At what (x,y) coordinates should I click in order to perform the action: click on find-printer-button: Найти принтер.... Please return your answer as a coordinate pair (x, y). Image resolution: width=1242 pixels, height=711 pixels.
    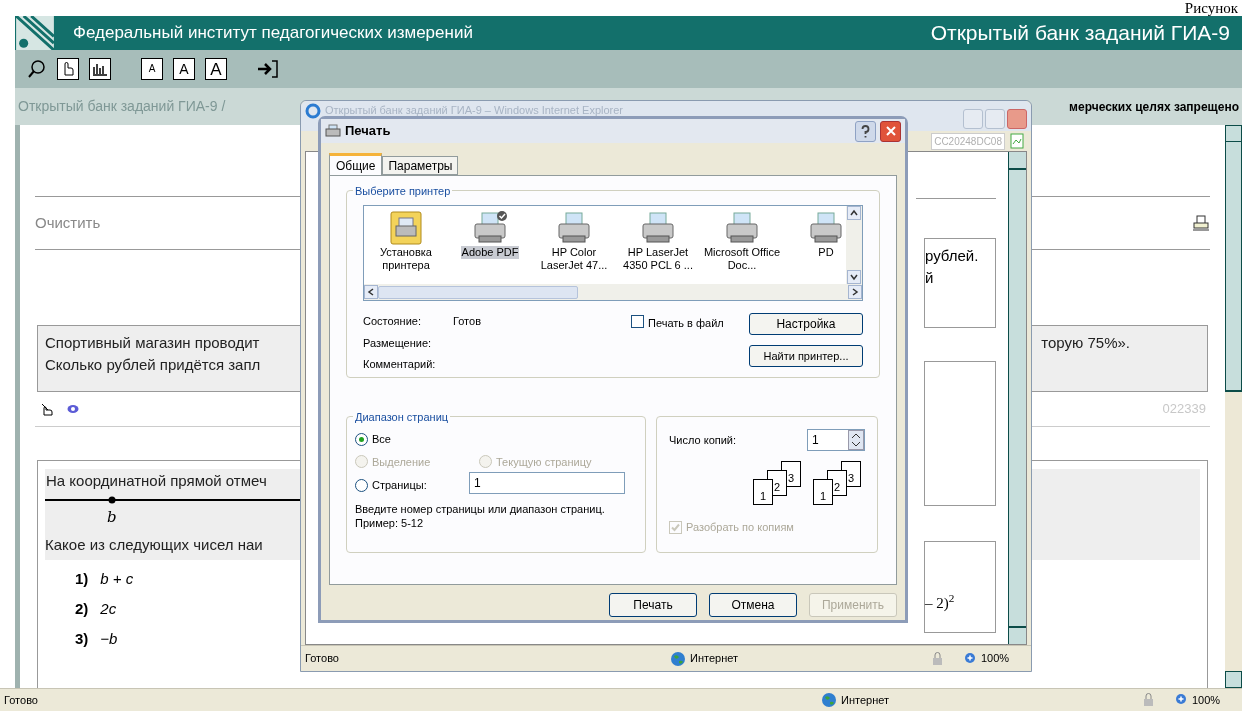
    Looking at the image, I should click on (806, 356).